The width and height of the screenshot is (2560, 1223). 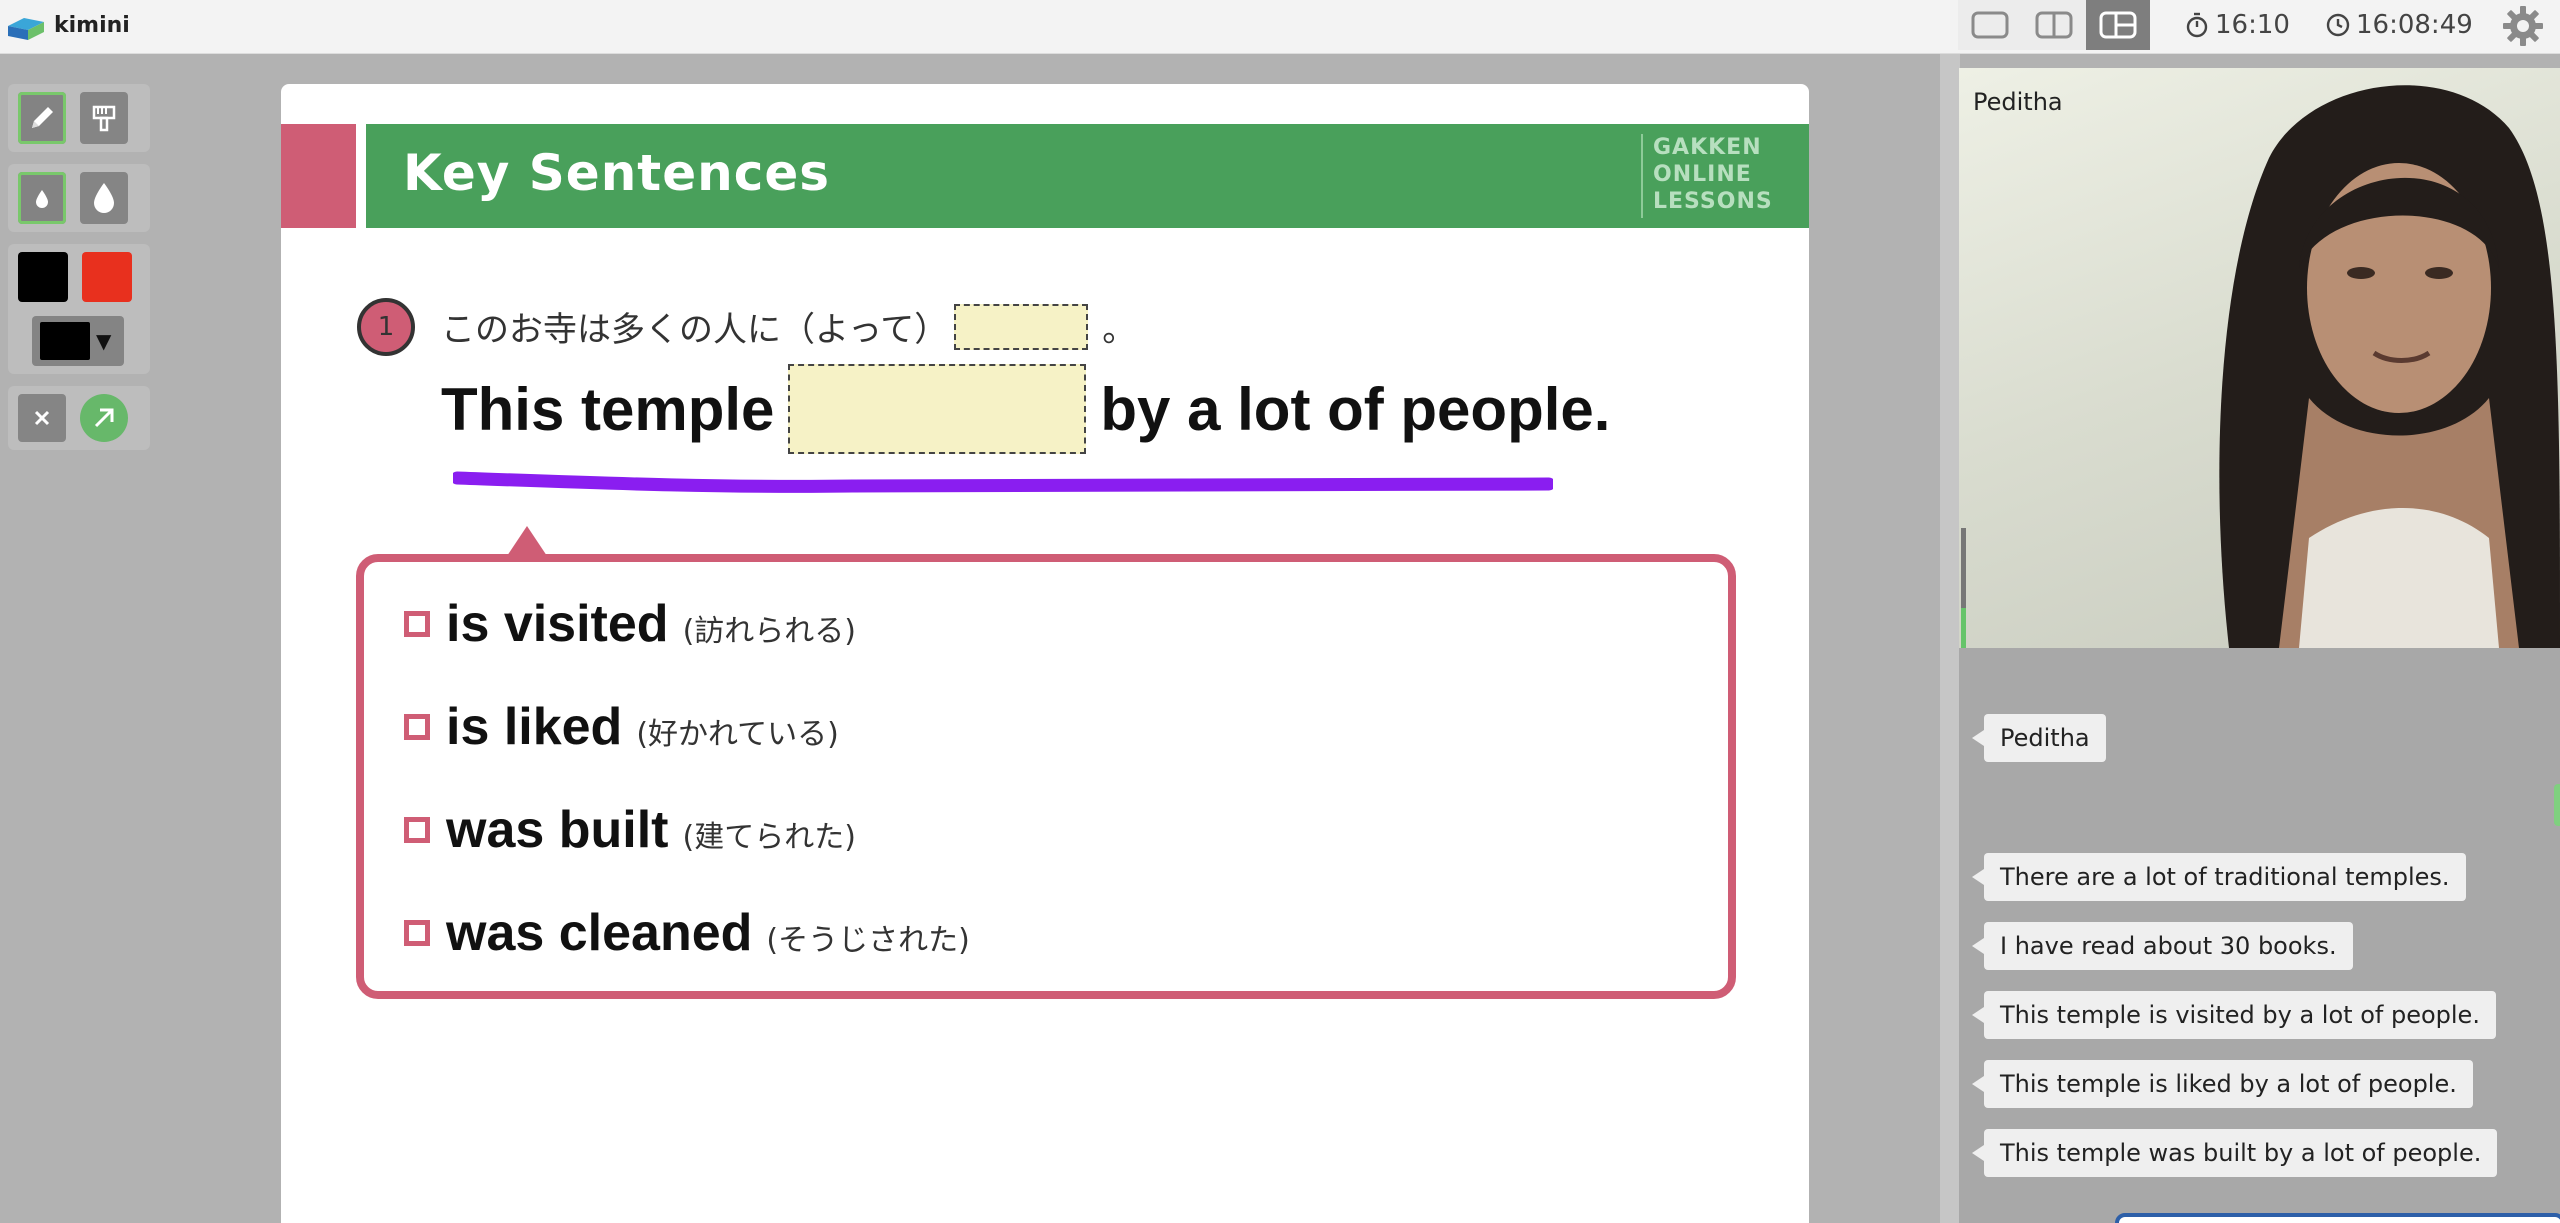 I want to click on option-item: is liked (好かれている), so click(x=621, y=727).